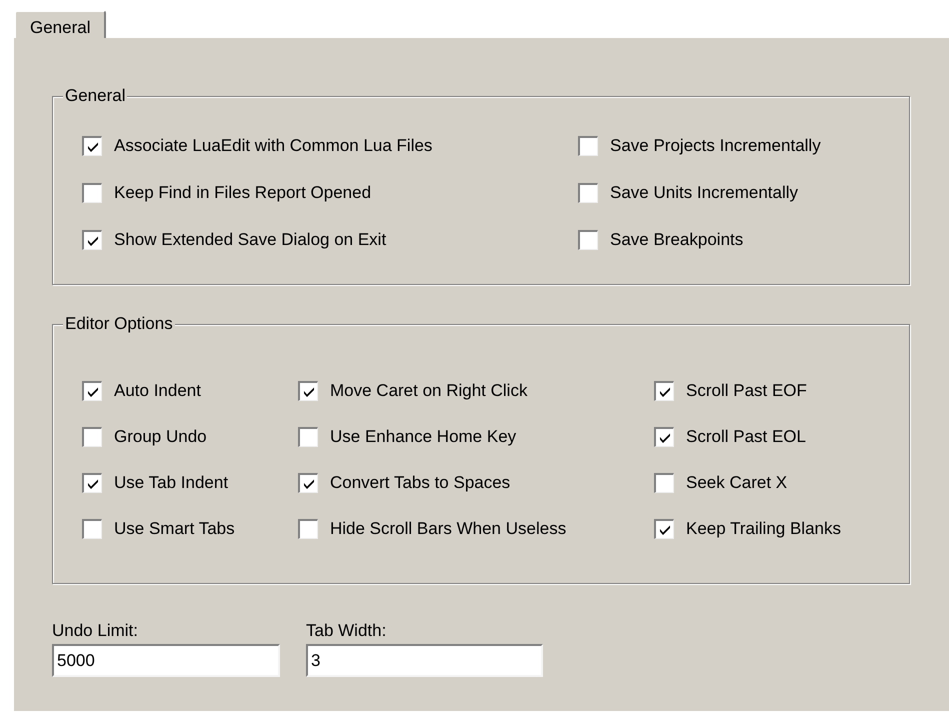 The image size is (949, 721). Describe the element at coordinates (429, 391) in the screenshot. I see `checkbox-label: Move Caret on Right Click` at that location.